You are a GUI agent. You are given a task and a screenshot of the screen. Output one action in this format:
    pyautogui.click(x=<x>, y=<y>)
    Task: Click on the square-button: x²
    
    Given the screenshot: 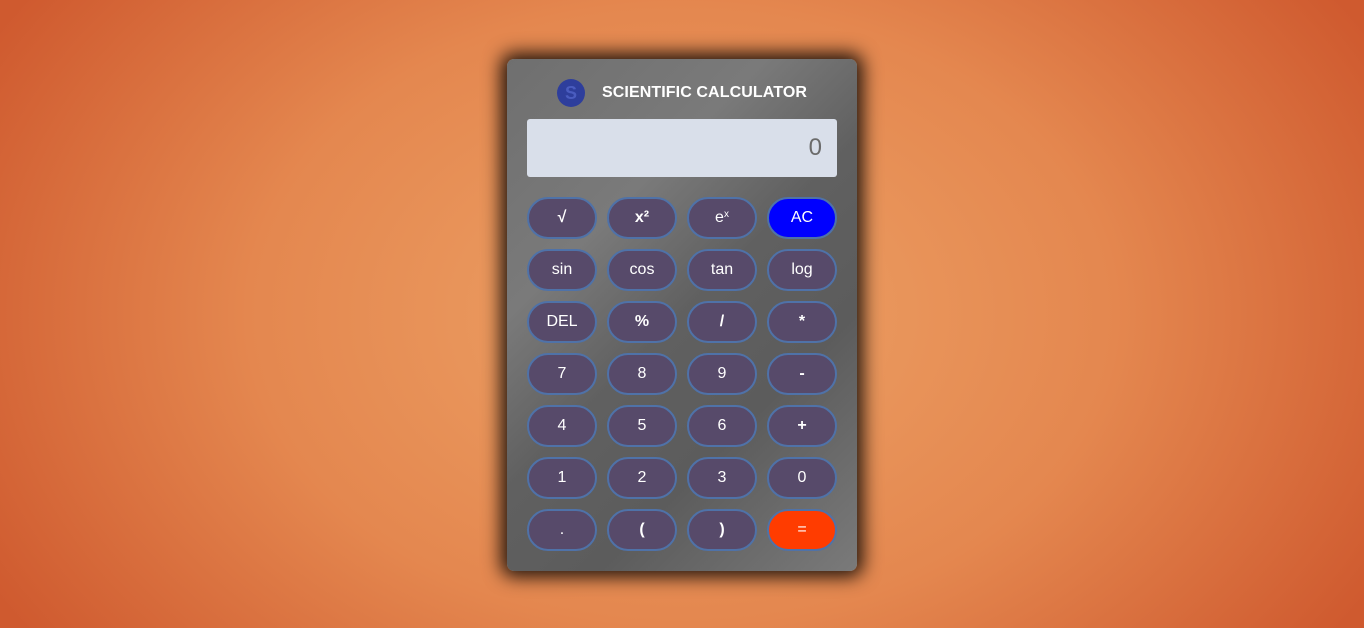 What is the action you would take?
    pyautogui.click(x=642, y=218)
    